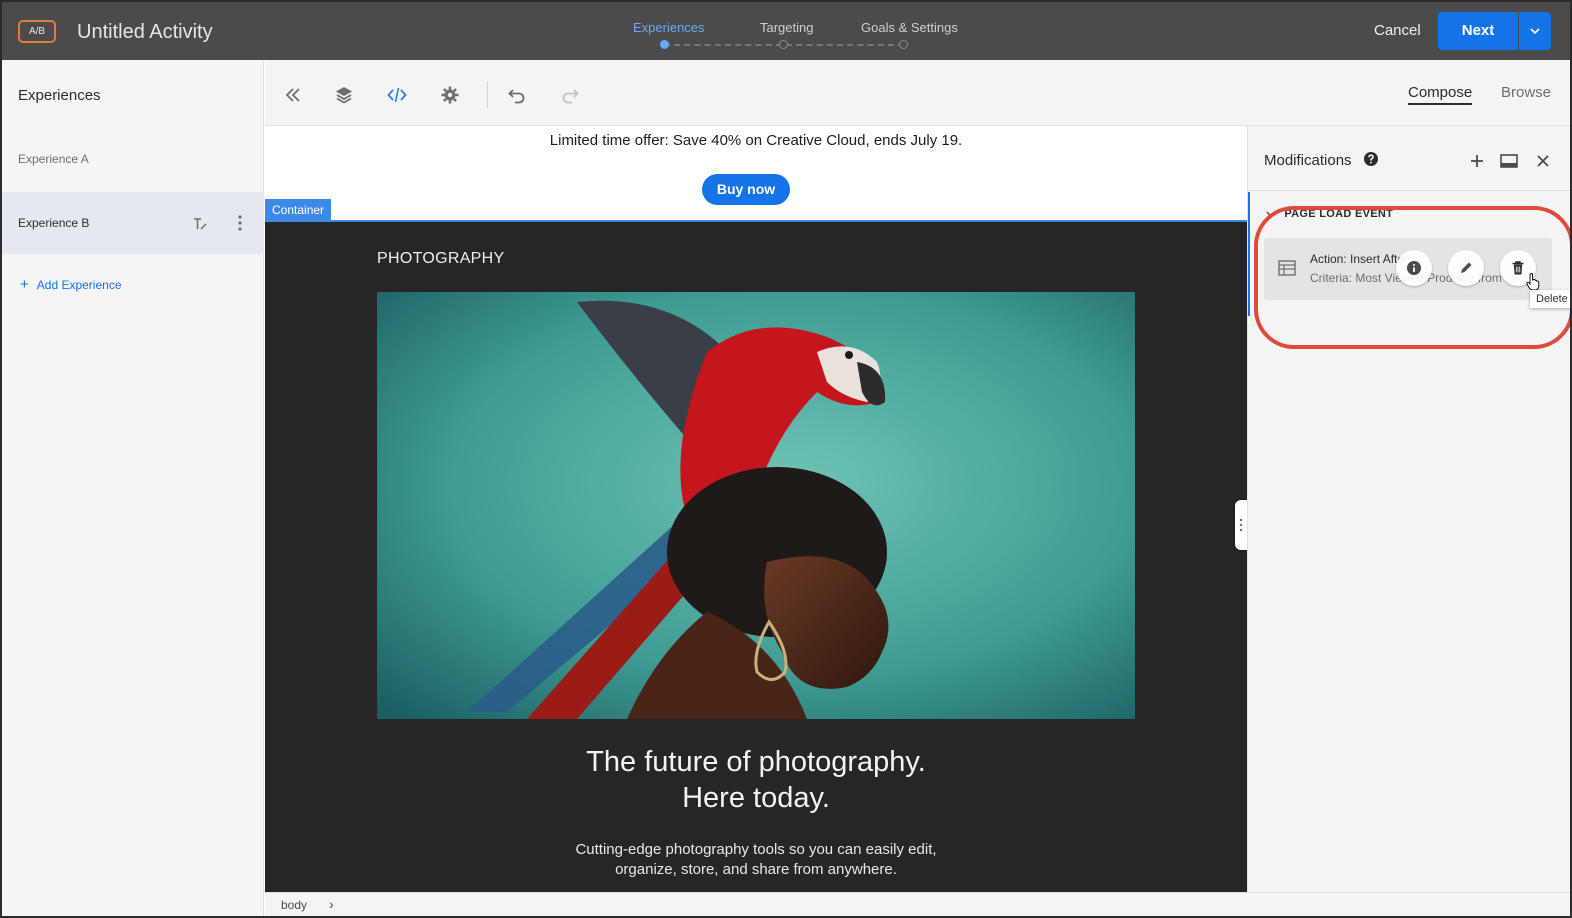 This screenshot has width=1572, height=918. What do you see at coordinates (517, 95) in the screenshot?
I see `undo-icon` at bounding box center [517, 95].